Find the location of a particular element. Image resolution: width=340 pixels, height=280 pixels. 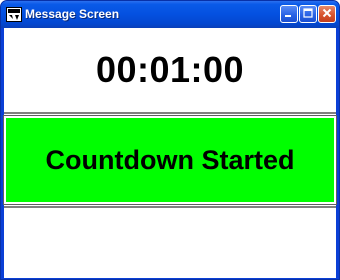

countdown-time: 00:01:00 is located at coordinates (170, 69).